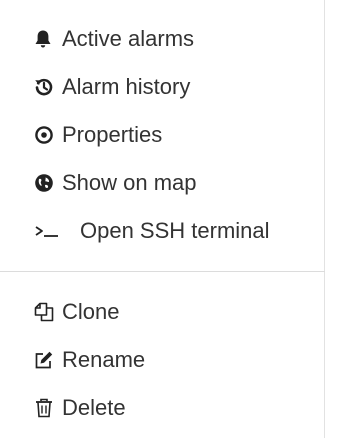 This screenshot has width=339, height=438. I want to click on trash-icon, so click(48, 408).